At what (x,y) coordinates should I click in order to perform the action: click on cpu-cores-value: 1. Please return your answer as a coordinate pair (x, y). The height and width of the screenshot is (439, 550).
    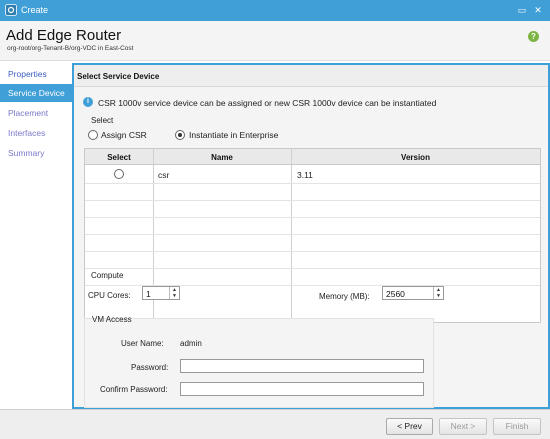
    Looking at the image, I should click on (148, 294).